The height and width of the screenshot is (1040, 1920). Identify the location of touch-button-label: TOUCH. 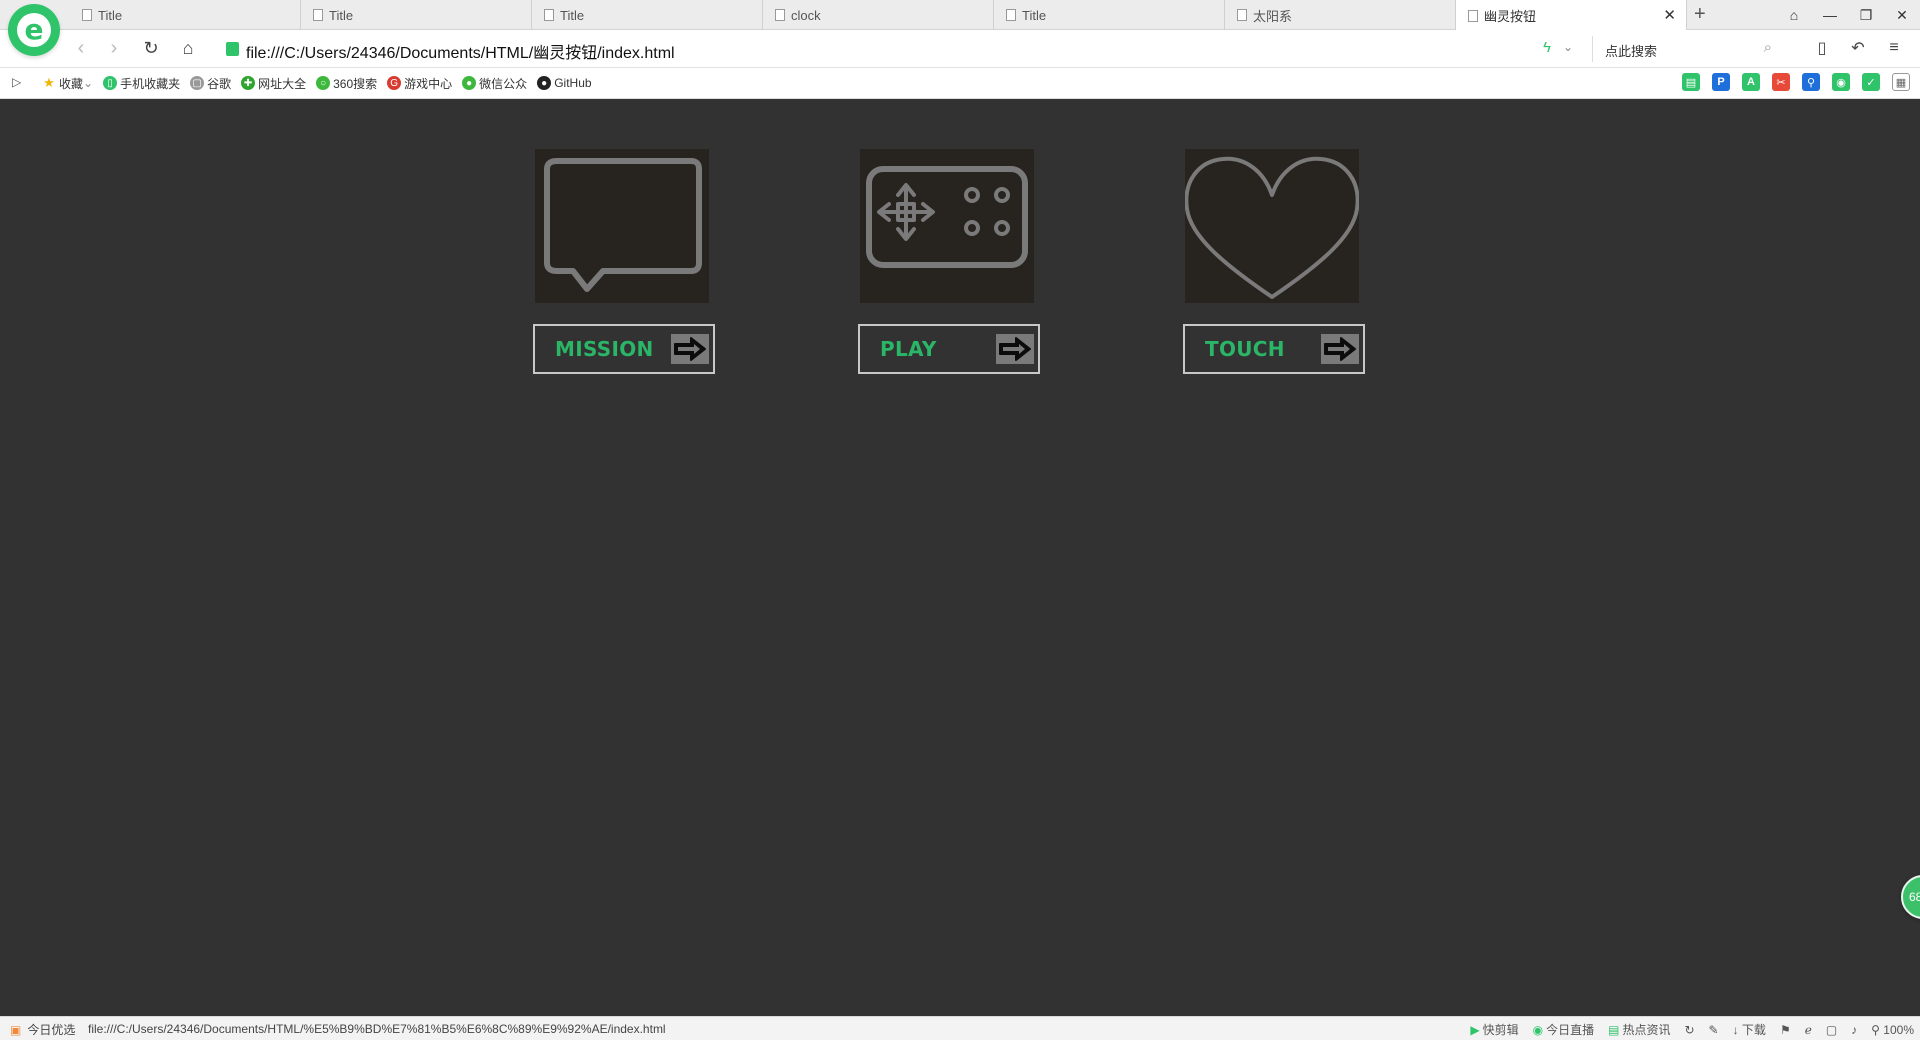
(1245, 349).